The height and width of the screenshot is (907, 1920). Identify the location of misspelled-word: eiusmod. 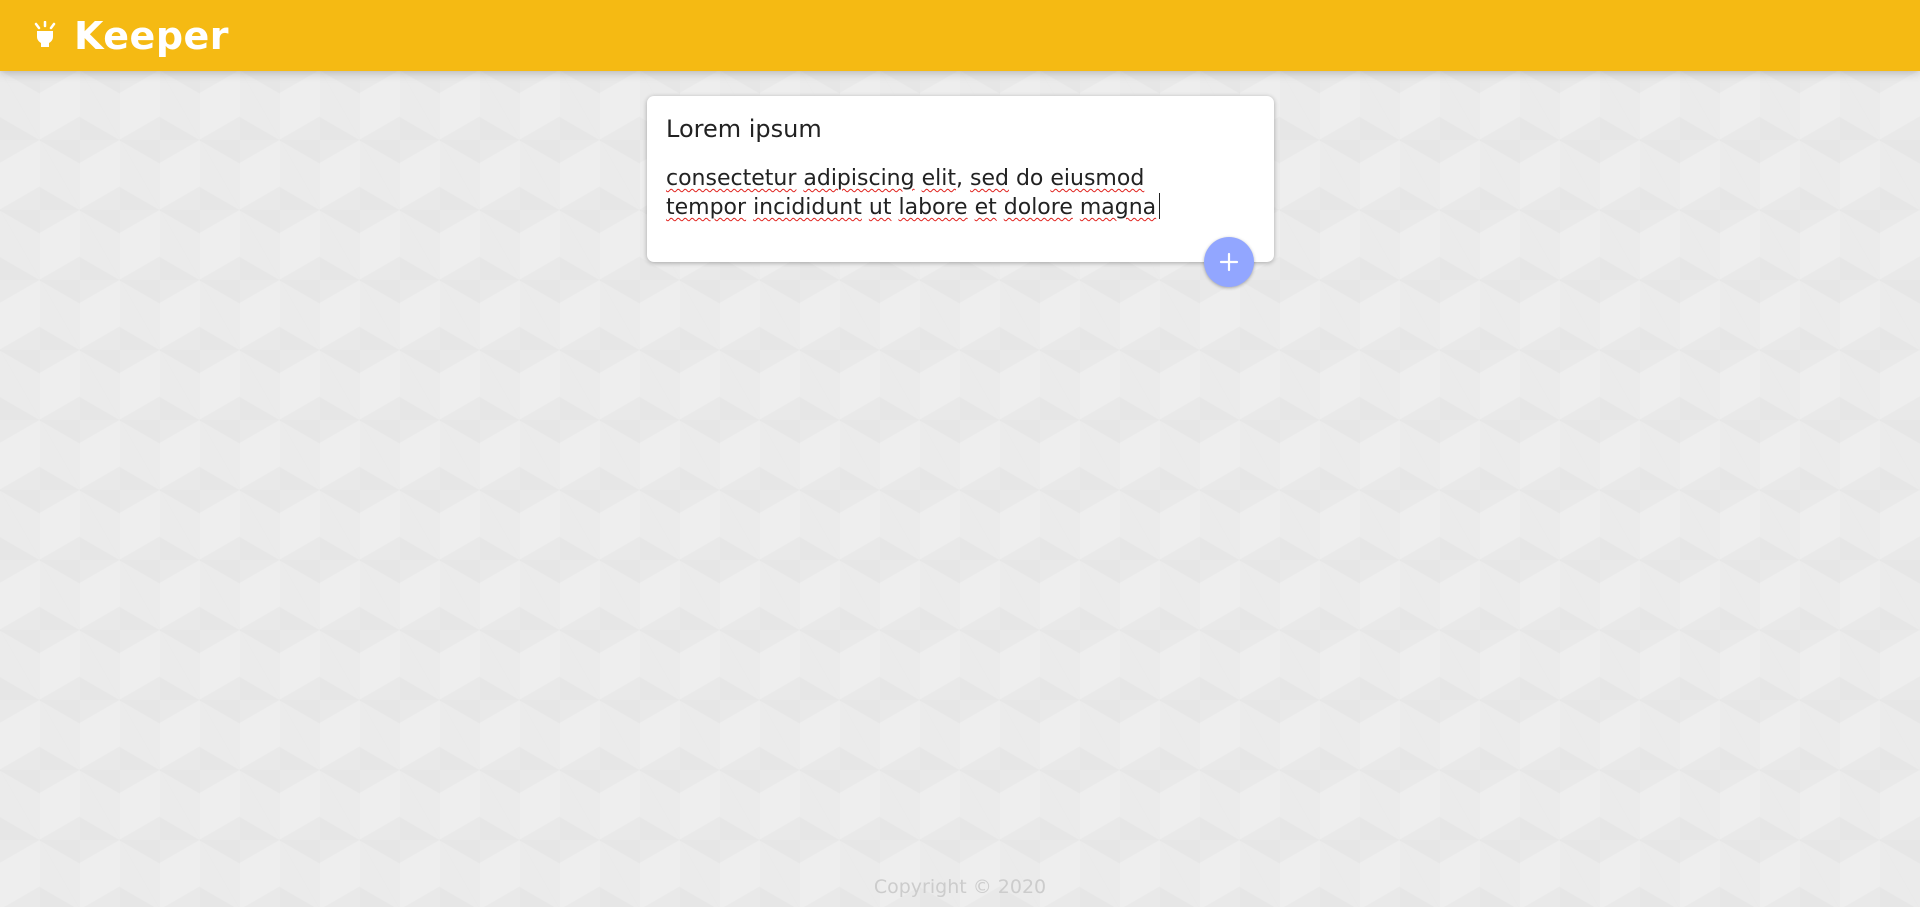
(1097, 178).